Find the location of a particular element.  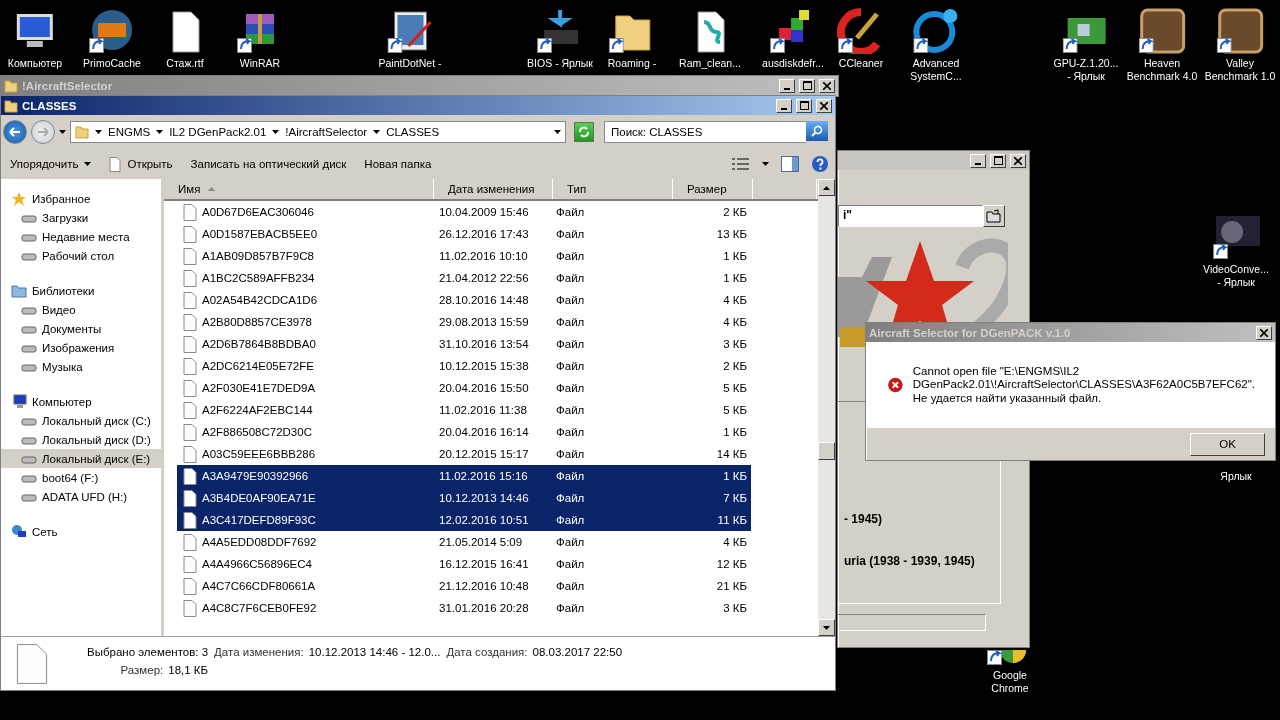

file-row: A0D1587EBACB5EE0 26.12.2016 17:43 Файл 13 КБ is located at coordinates (464, 234).